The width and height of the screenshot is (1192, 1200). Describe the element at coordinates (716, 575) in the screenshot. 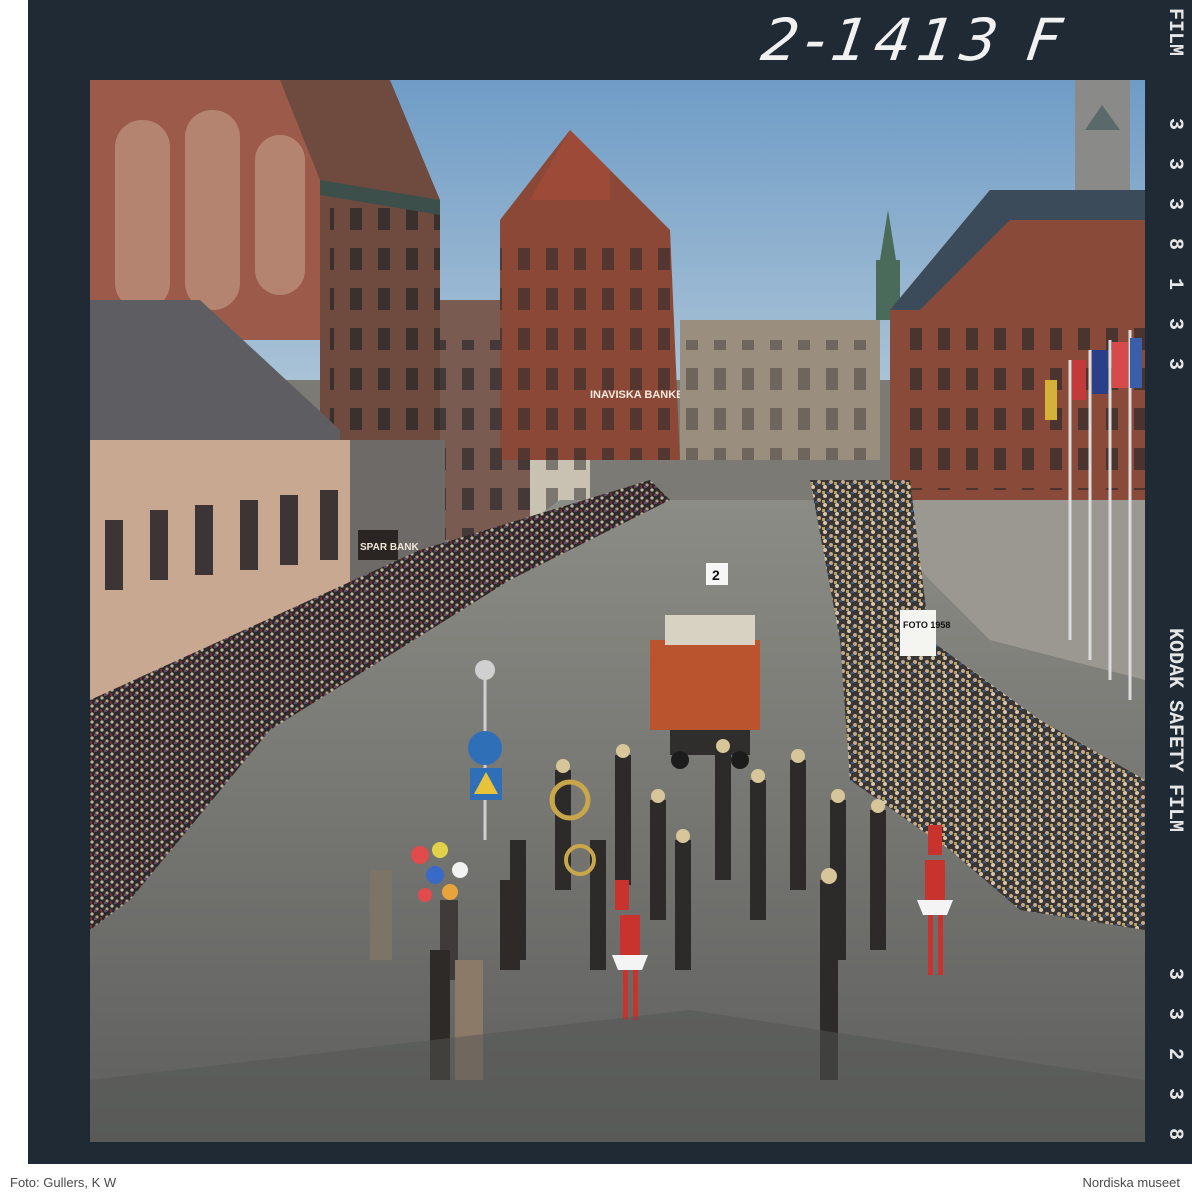

I see `float-number: 2` at that location.